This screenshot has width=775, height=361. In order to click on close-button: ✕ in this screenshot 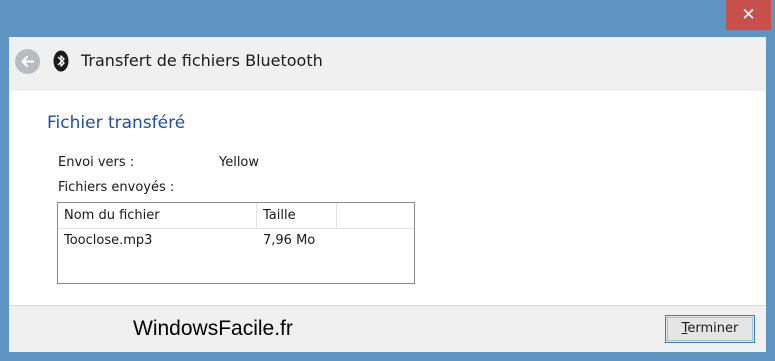, I will do `click(748, 15)`.